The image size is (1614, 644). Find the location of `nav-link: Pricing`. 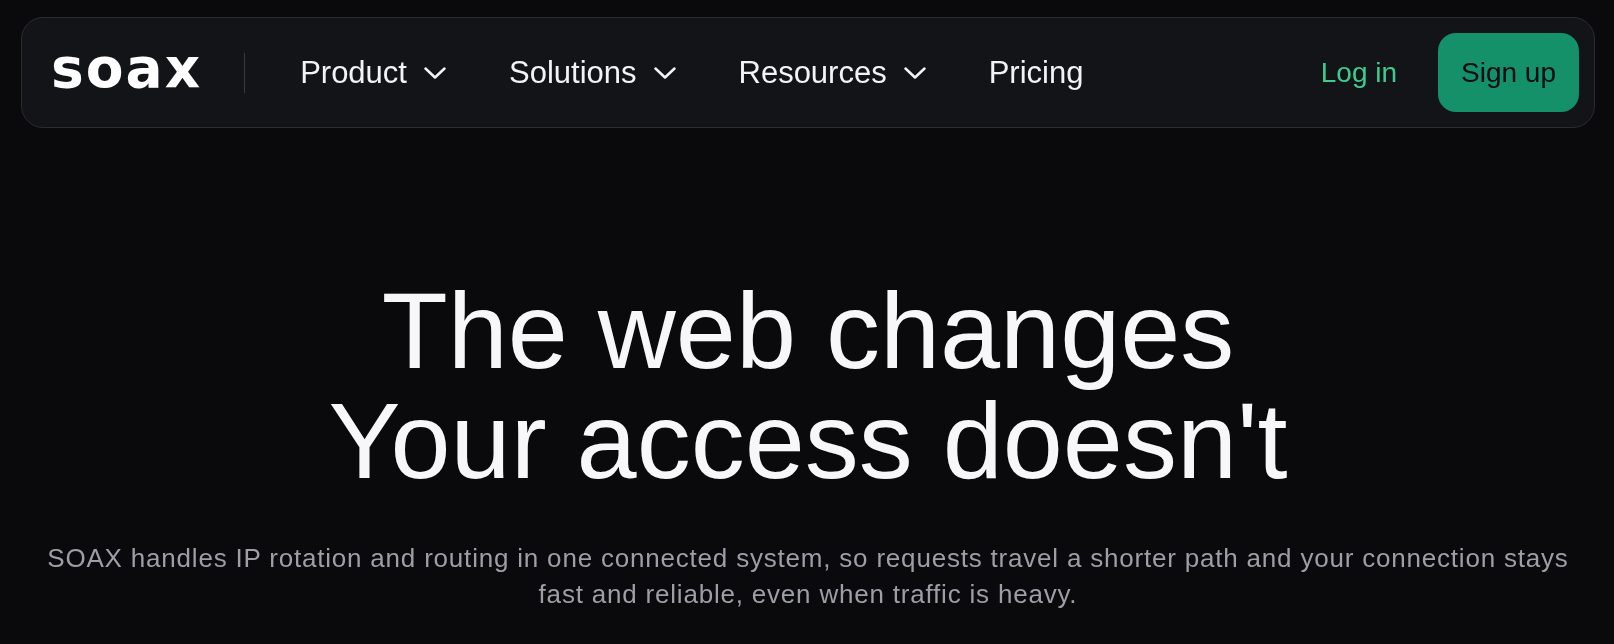

nav-link: Pricing is located at coordinates (1036, 72).